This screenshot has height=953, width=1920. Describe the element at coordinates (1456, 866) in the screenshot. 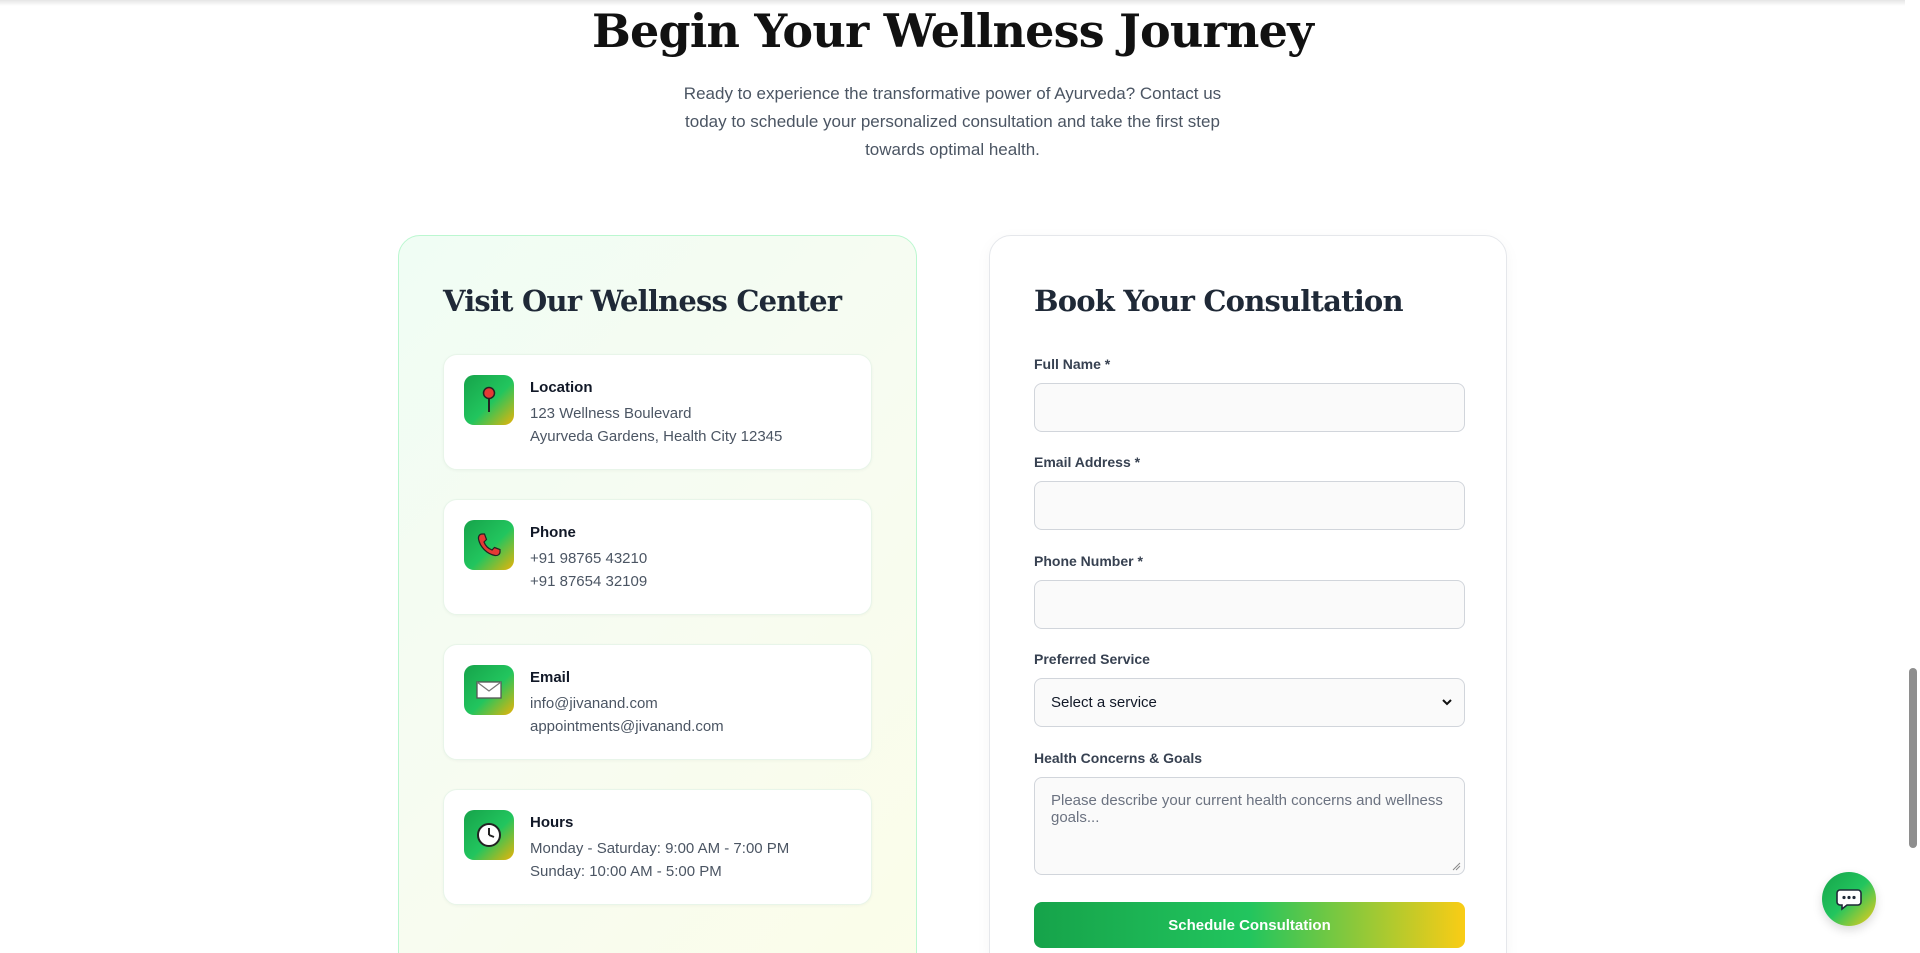

I see `resize-handle-icon` at that location.